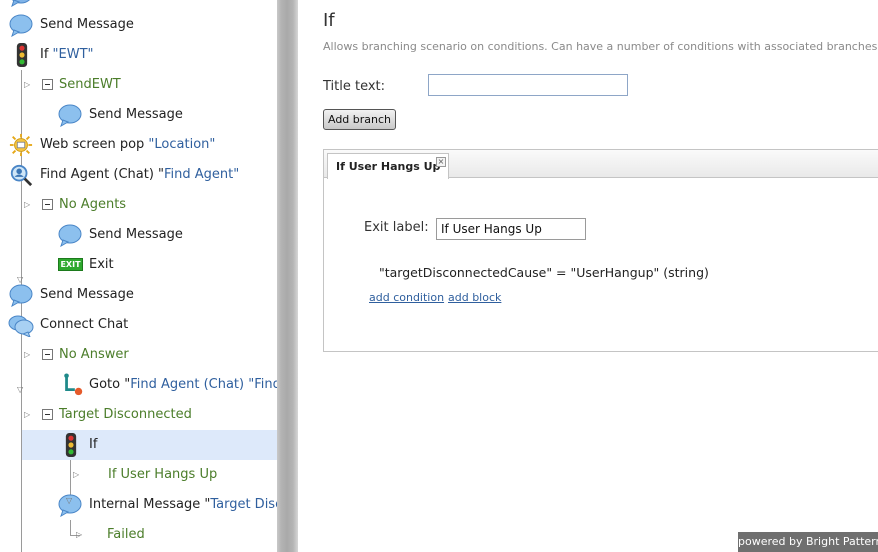 This screenshot has width=878, height=552. I want to click on exit-icon: EXIT, so click(70, 264).